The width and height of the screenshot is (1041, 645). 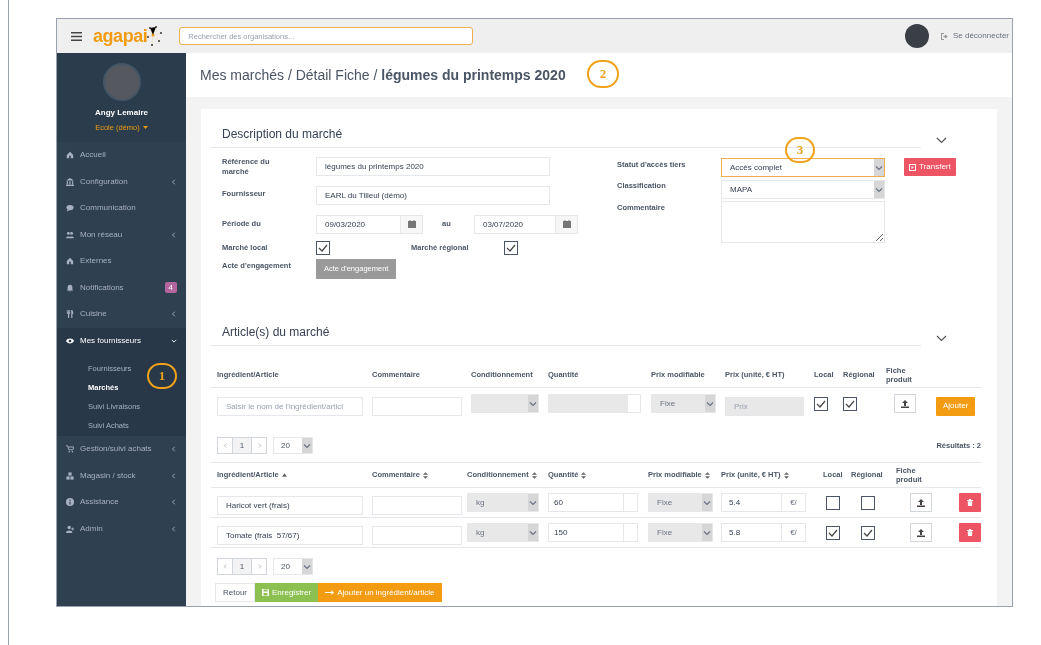 What do you see at coordinates (515, 224) in the screenshot?
I see `text-field: 03/07/2020` at bounding box center [515, 224].